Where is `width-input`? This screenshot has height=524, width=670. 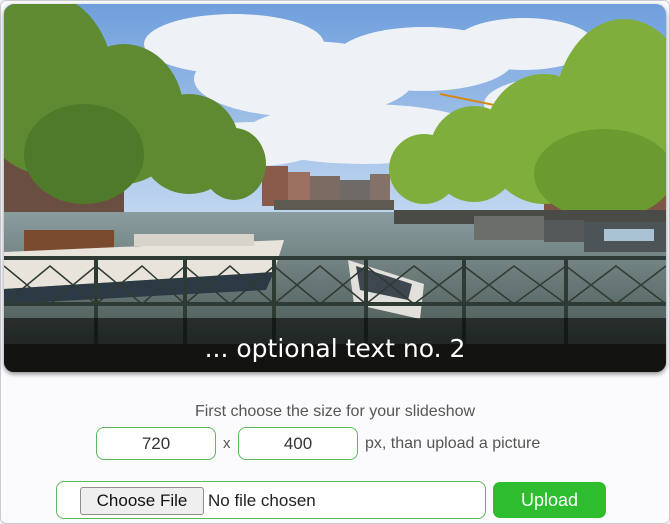 width-input is located at coordinates (156, 443).